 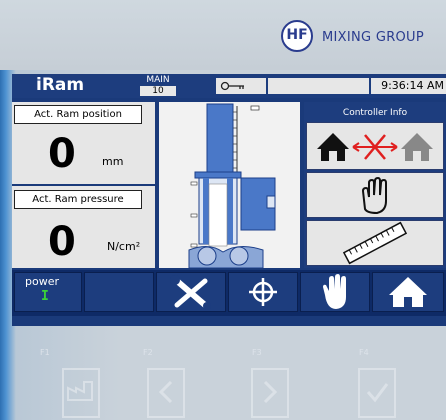 What do you see at coordinates (124, 246) in the screenshot?
I see `ram-pressure-unit: N/cm²` at bounding box center [124, 246].